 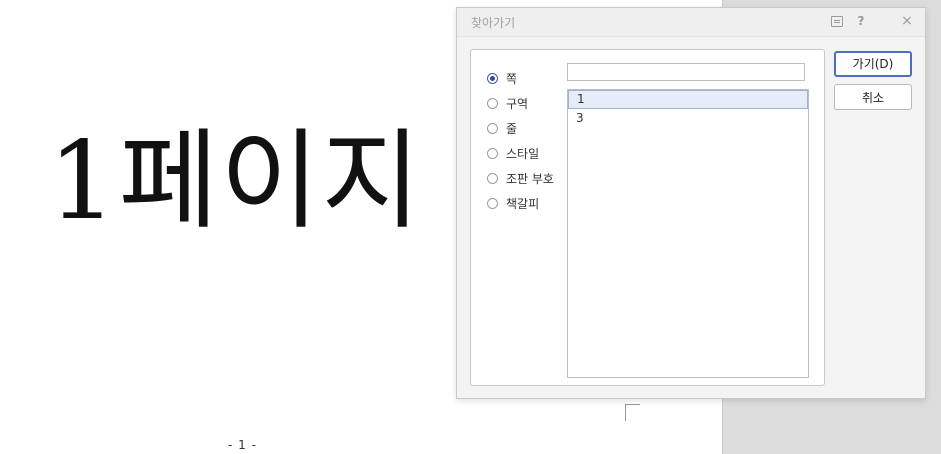 I want to click on radio-page: 쪽, so click(x=520, y=78).